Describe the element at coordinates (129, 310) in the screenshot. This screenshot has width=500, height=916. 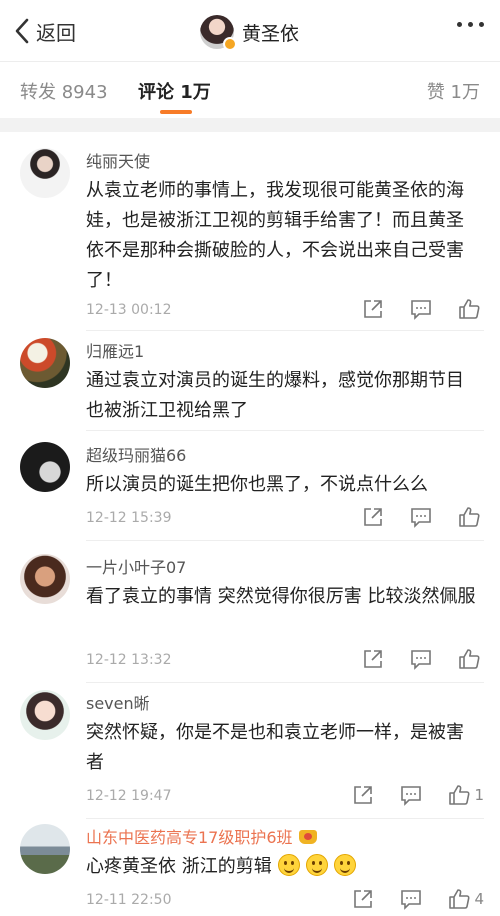
I see `comment-time: 12-13 00:12` at that location.